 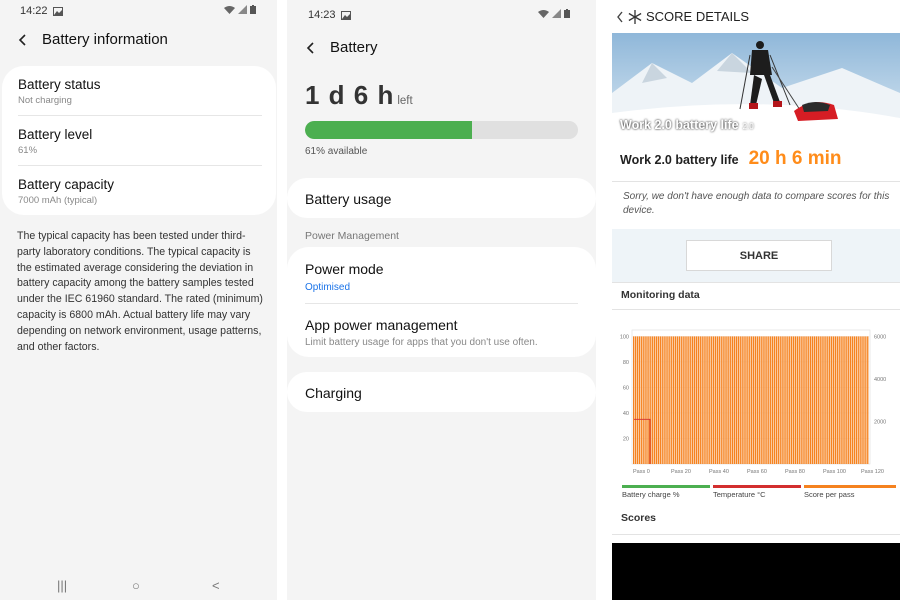 What do you see at coordinates (140, 91) in the screenshot?
I see `battery-status-row: Battery status Not charging` at bounding box center [140, 91].